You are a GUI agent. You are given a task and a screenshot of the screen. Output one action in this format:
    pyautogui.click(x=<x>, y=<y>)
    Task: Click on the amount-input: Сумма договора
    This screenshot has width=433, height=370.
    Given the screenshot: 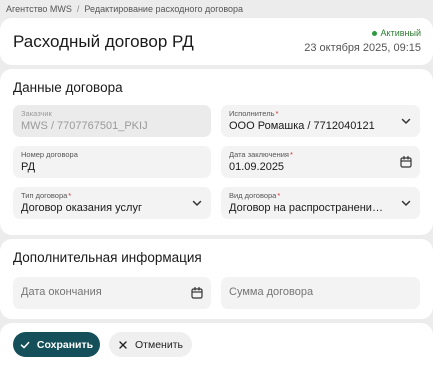 What is the action you would take?
    pyautogui.click(x=320, y=293)
    